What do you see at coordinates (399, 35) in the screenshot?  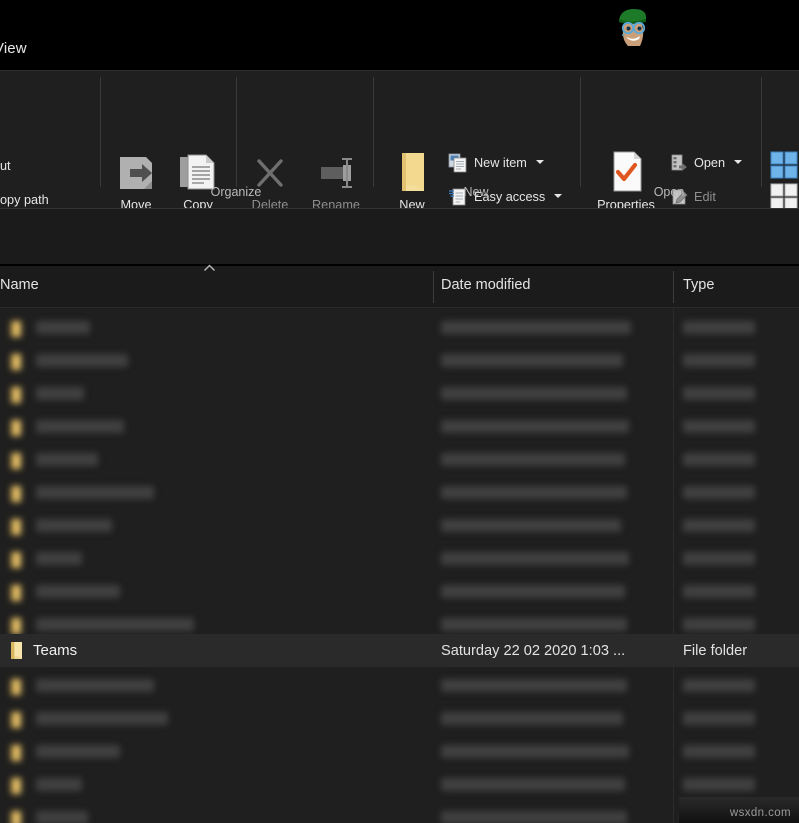 I see `title-bar: View` at bounding box center [399, 35].